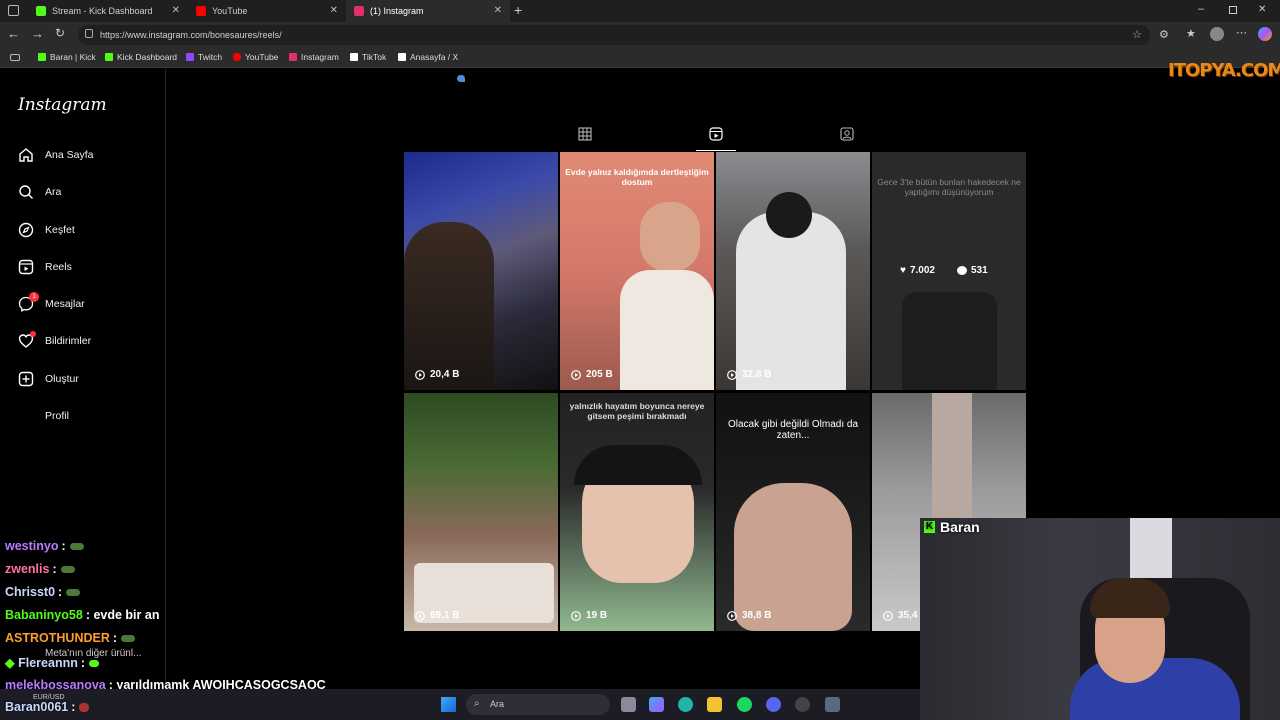 Image resolution: width=1280 pixels, height=720 pixels. What do you see at coordinates (55, 155) in the screenshot?
I see `nav-home: Ana Sayfa` at bounding box center [55, 155].